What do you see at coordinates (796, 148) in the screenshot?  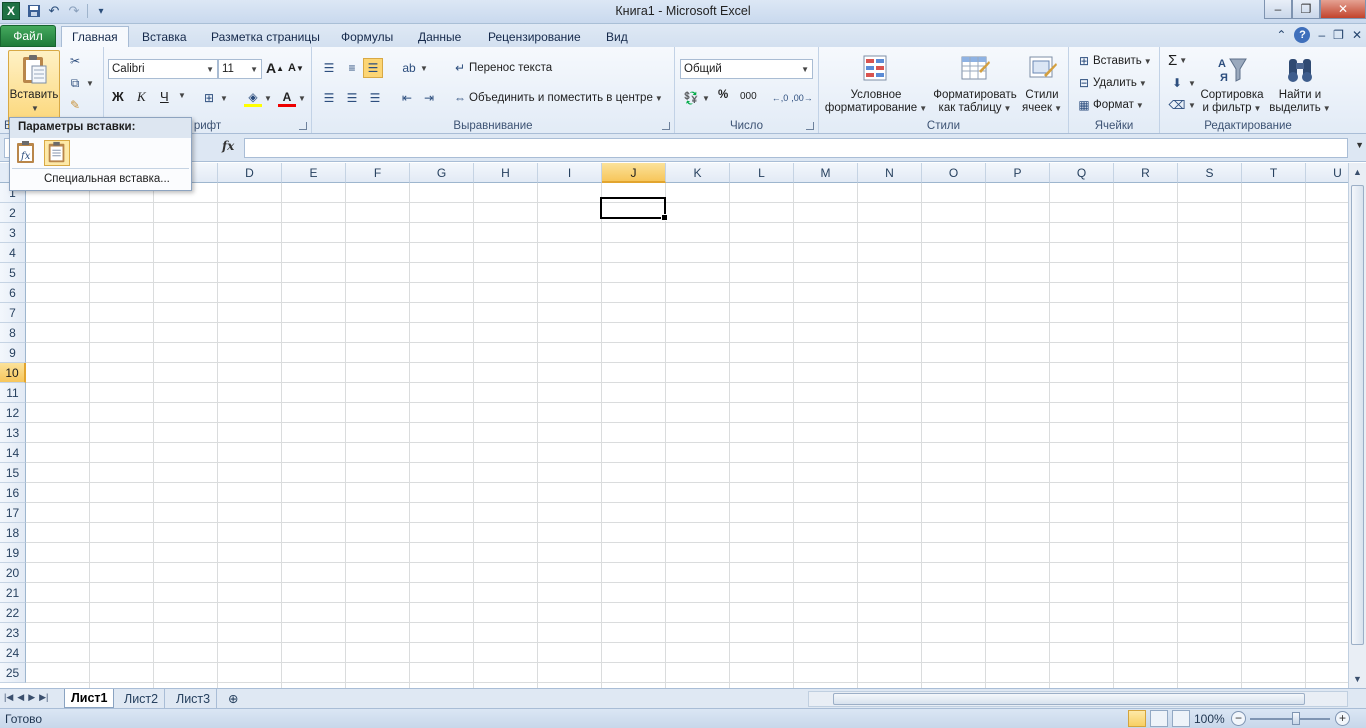 I see `formula-input` at bounding box center [796, 148].